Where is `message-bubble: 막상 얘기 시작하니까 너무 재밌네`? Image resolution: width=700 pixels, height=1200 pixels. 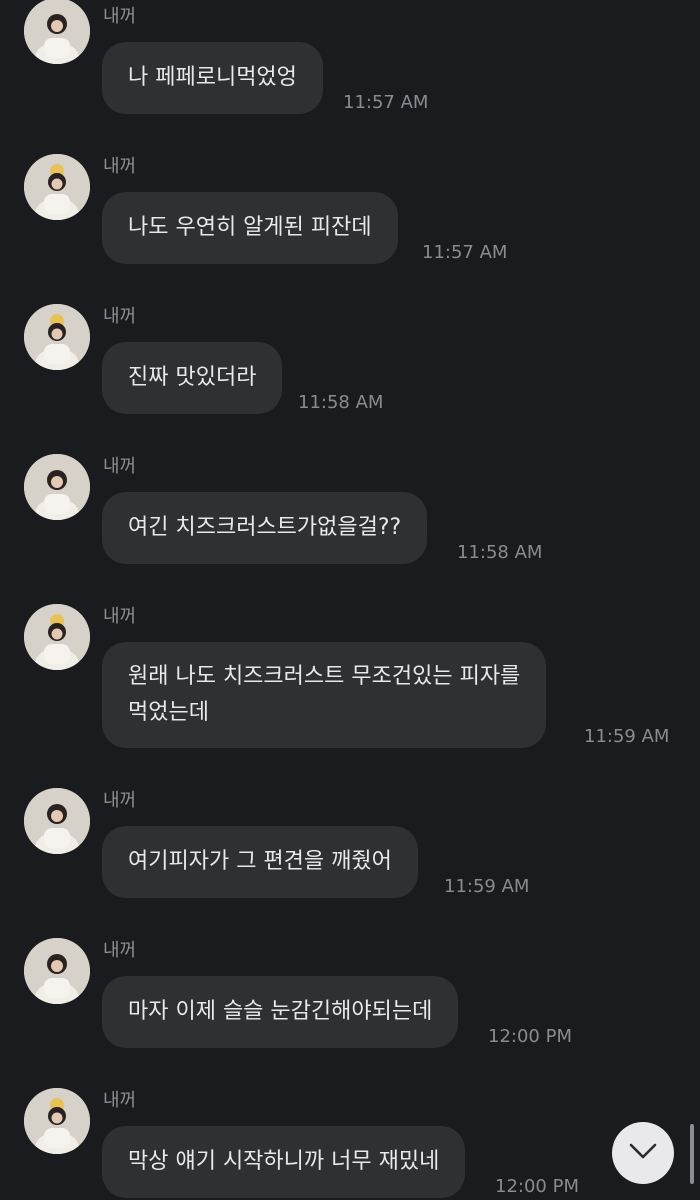 message-bubble: 막상 얘기 시작하니까 너무 재밌네 is located at coordinates (284, 1162).